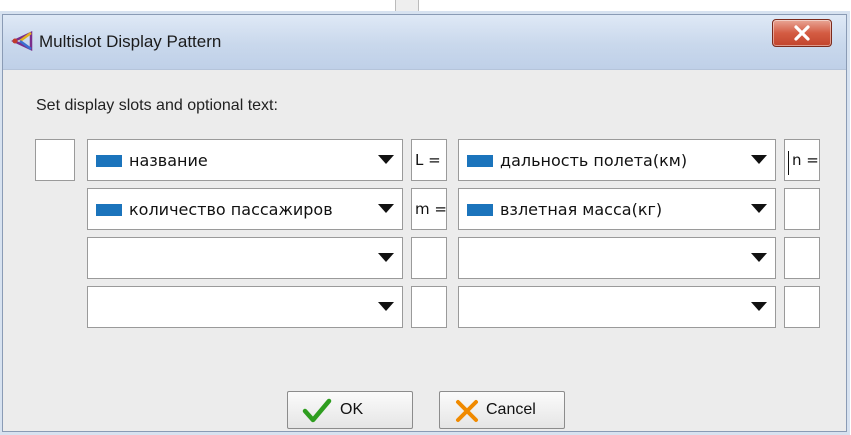  What do you see at coordinates (802, 307) in the screenshot?
I see `text-field-row4-end` at bounding box center [802, 307].